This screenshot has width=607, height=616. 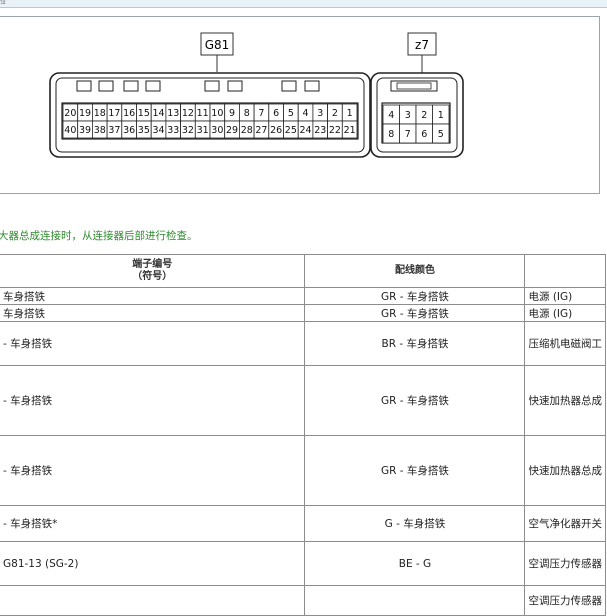 What do you see at coordinates (335, 130) in the screenshot?
I see `pin-number: 22` at bounding box center [335, 130].